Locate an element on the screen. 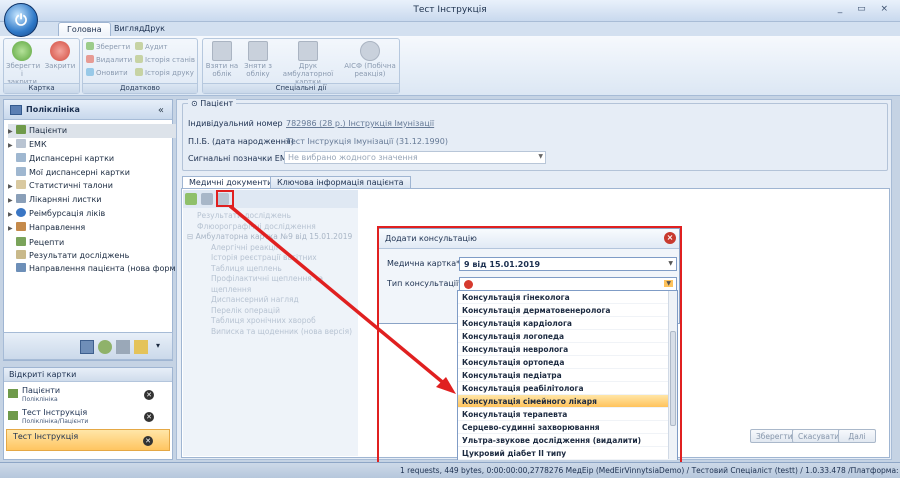 Image resolution: width=900 pixels, height=478 pixels. next-button: Далі is located at coordinates (857, 436).